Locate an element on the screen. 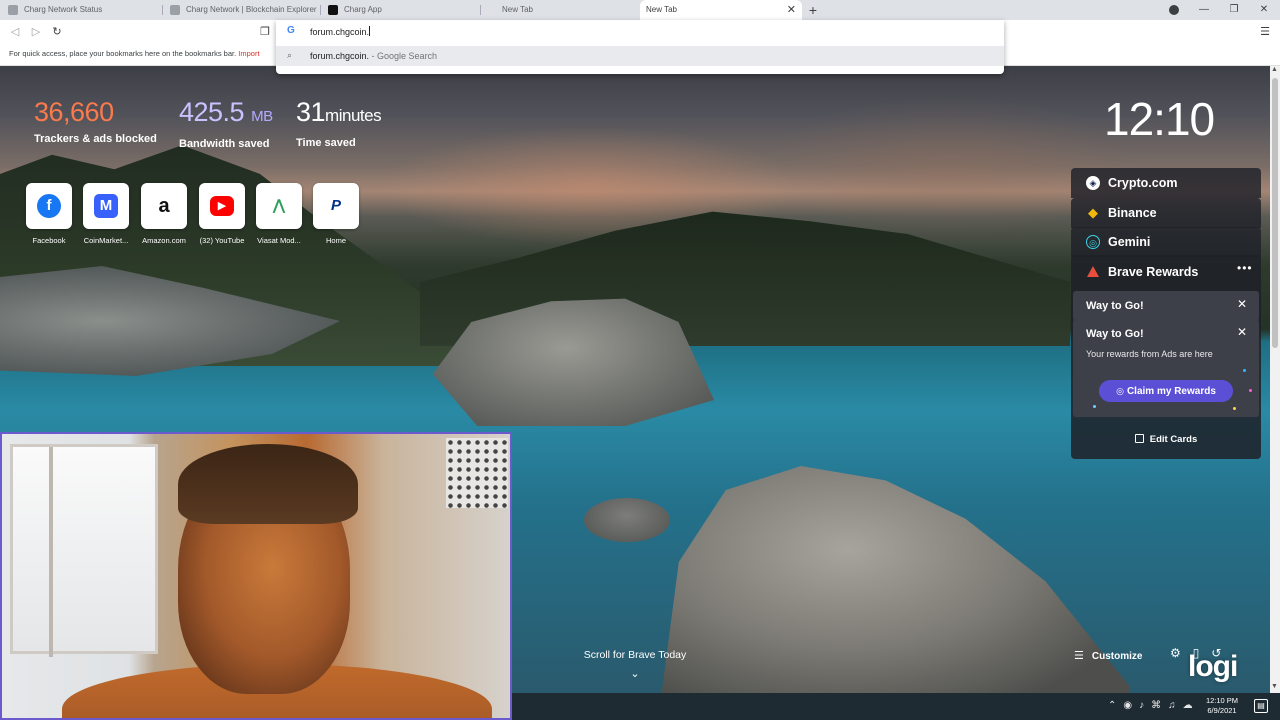 This screenshot has height=720, width=1280. bandwidth-stat: 425.5 MB Bandwidth saved is located at coordinates (226, 123).